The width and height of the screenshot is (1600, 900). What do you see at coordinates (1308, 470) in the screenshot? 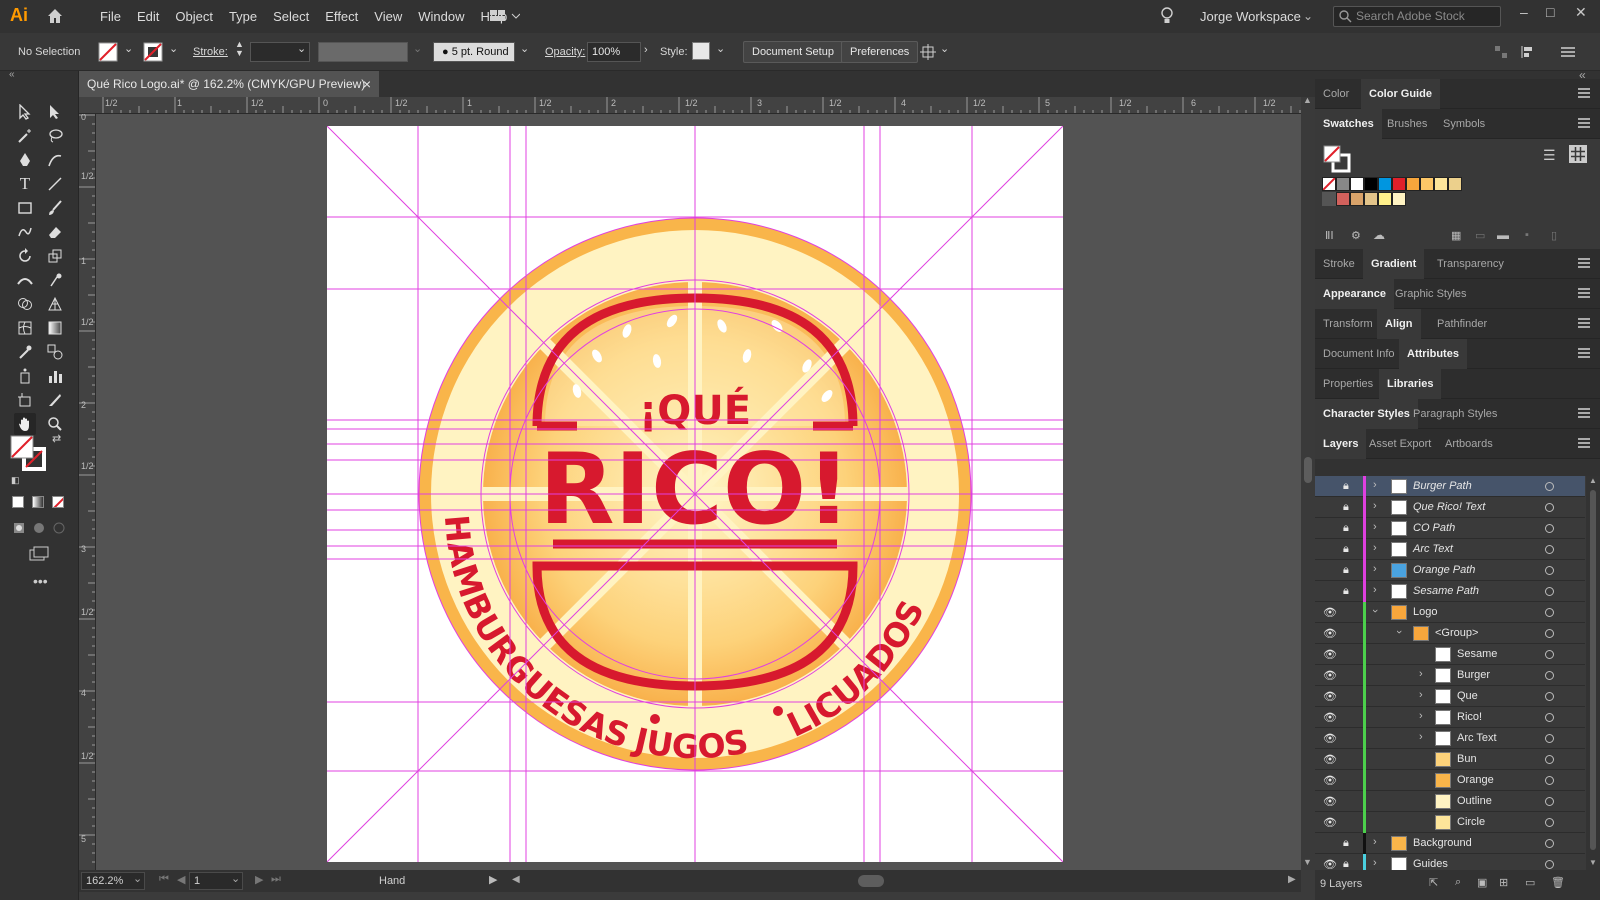
I see `vertical-scroll-thumb` at bounding box center [1308, 470].